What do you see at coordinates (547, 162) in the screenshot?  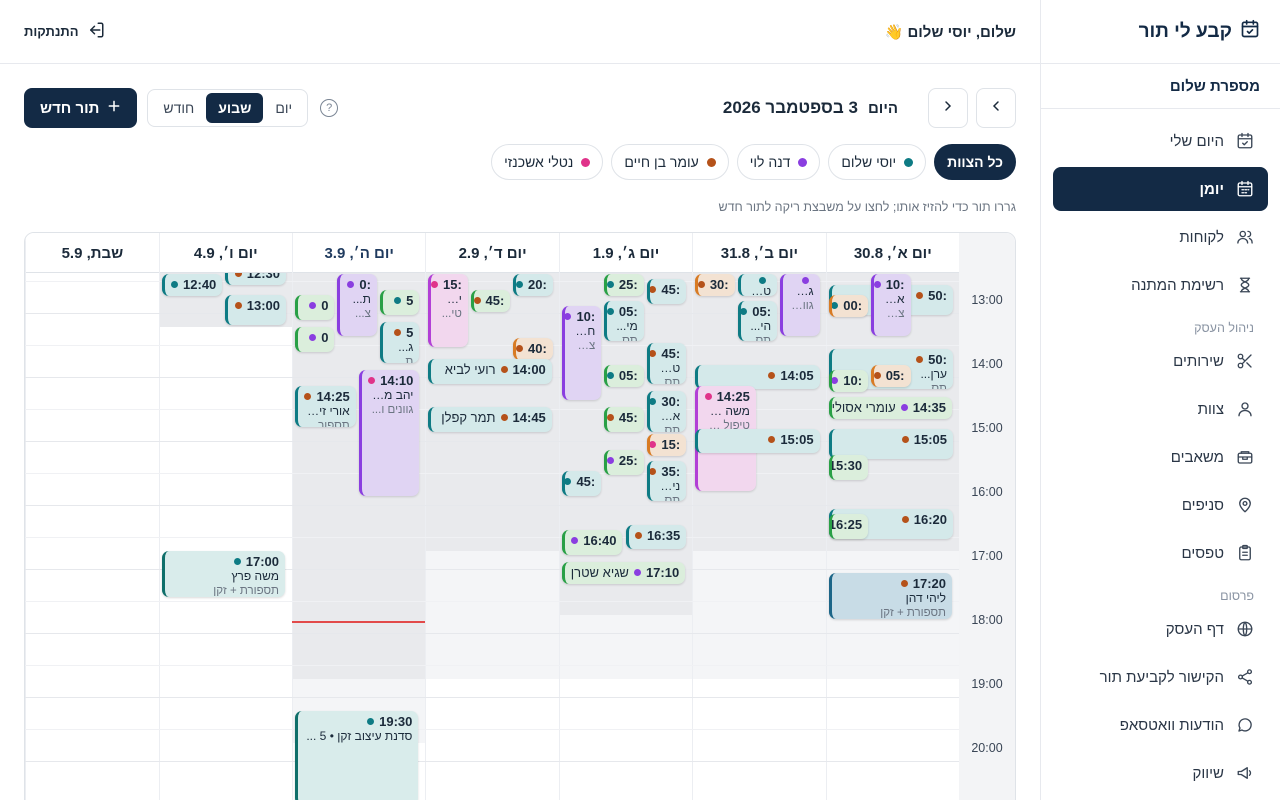 I see `staff-filter-chip: נטלי אשכנזי` at bounding box center [547, 162].